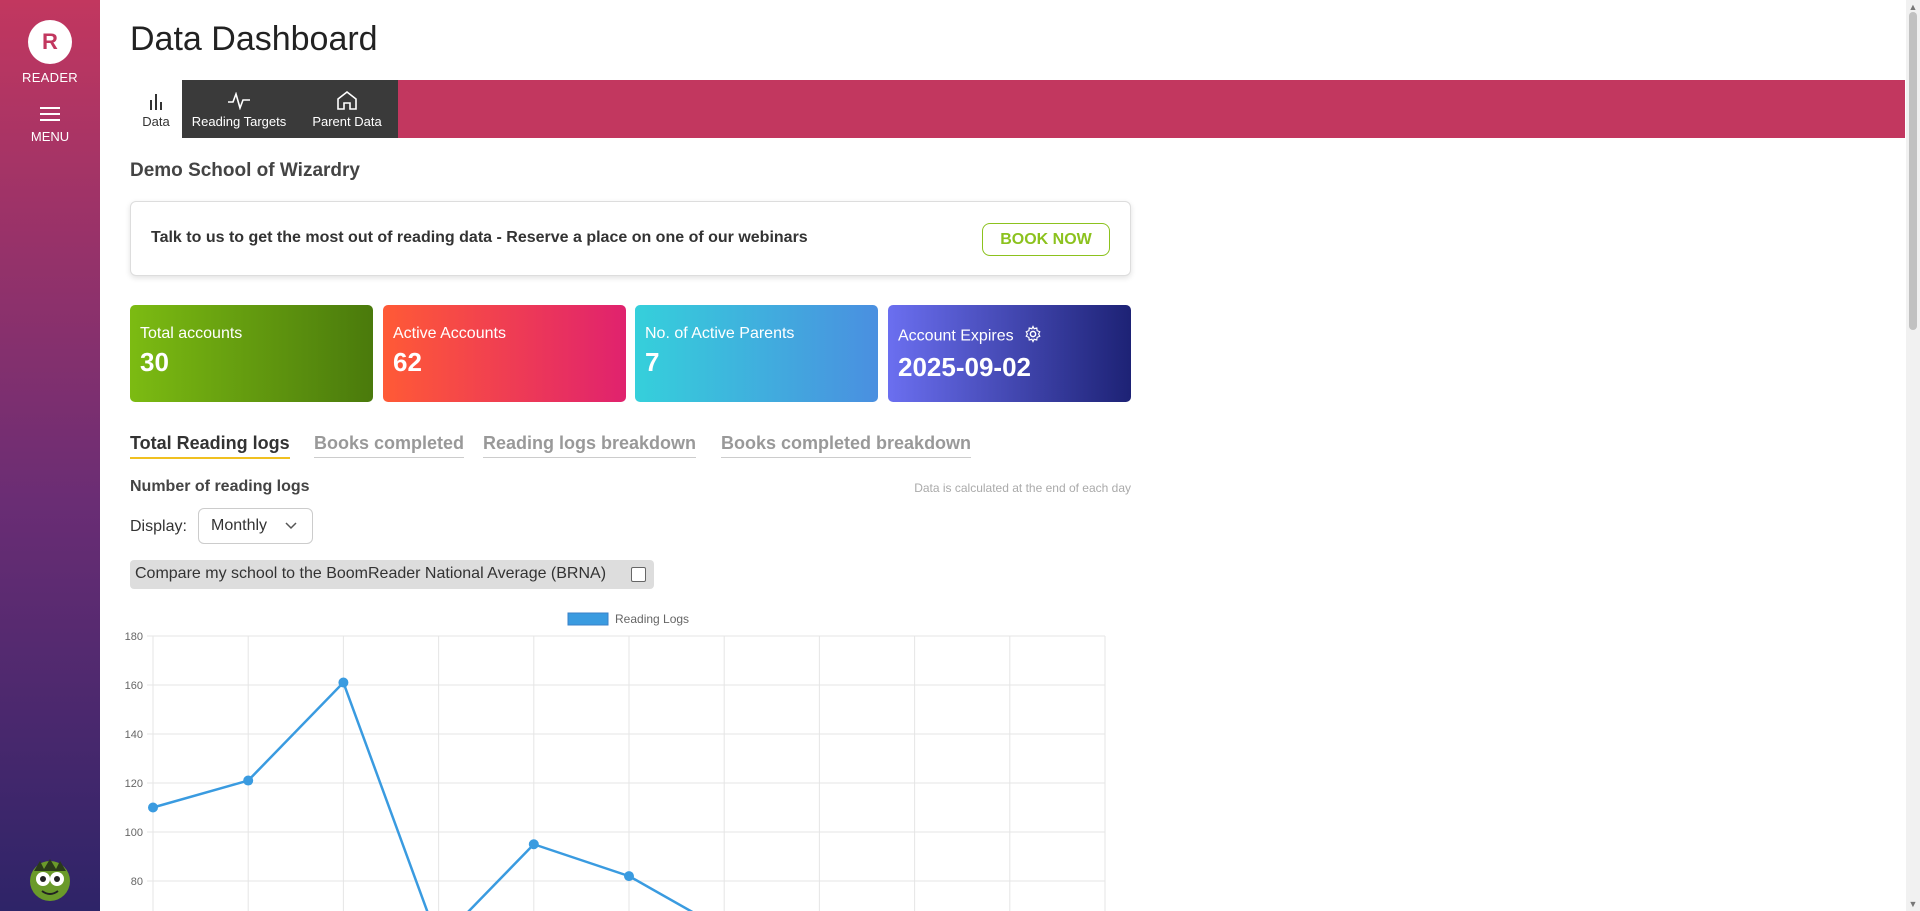 Image resolution: width=1920 pixels, height=911 pixels. I want to click on bar-chart-icon, so click(156, 95).